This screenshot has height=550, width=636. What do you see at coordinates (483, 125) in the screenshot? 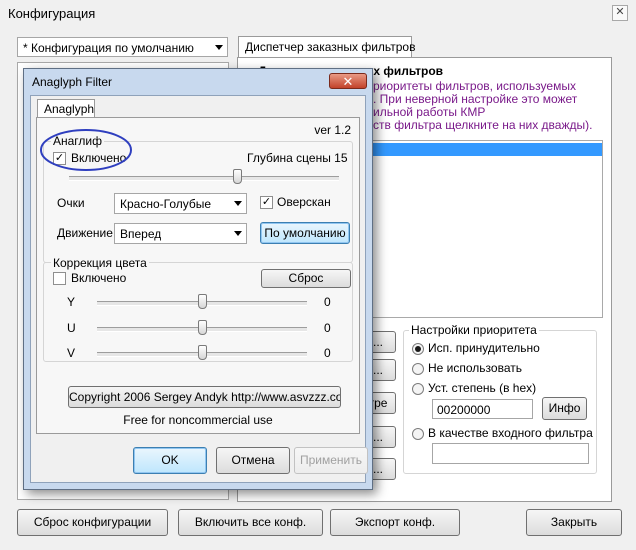
I see `desc-line: ств фильтра щелкните на них дважды).` at bounding box center [483, 125].